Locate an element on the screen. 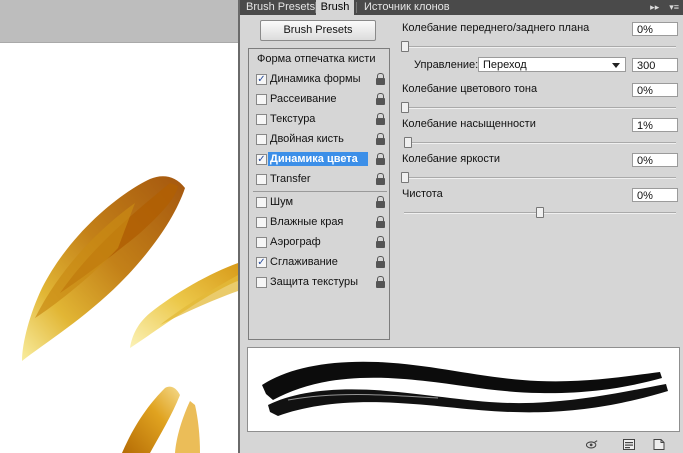 The width and height of the screenshot is (683, 453). option-smoothing: ✓ Сглаживание is located at coordinates (319, 263).